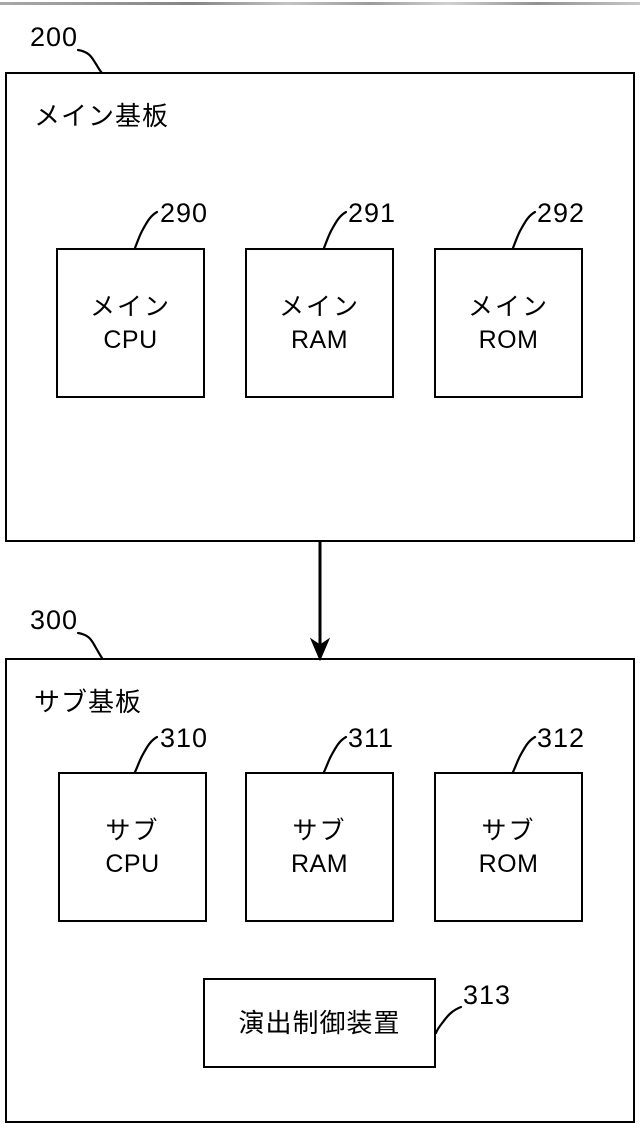  I want to click on reference-numeral-310: 310, so click(184, 738).